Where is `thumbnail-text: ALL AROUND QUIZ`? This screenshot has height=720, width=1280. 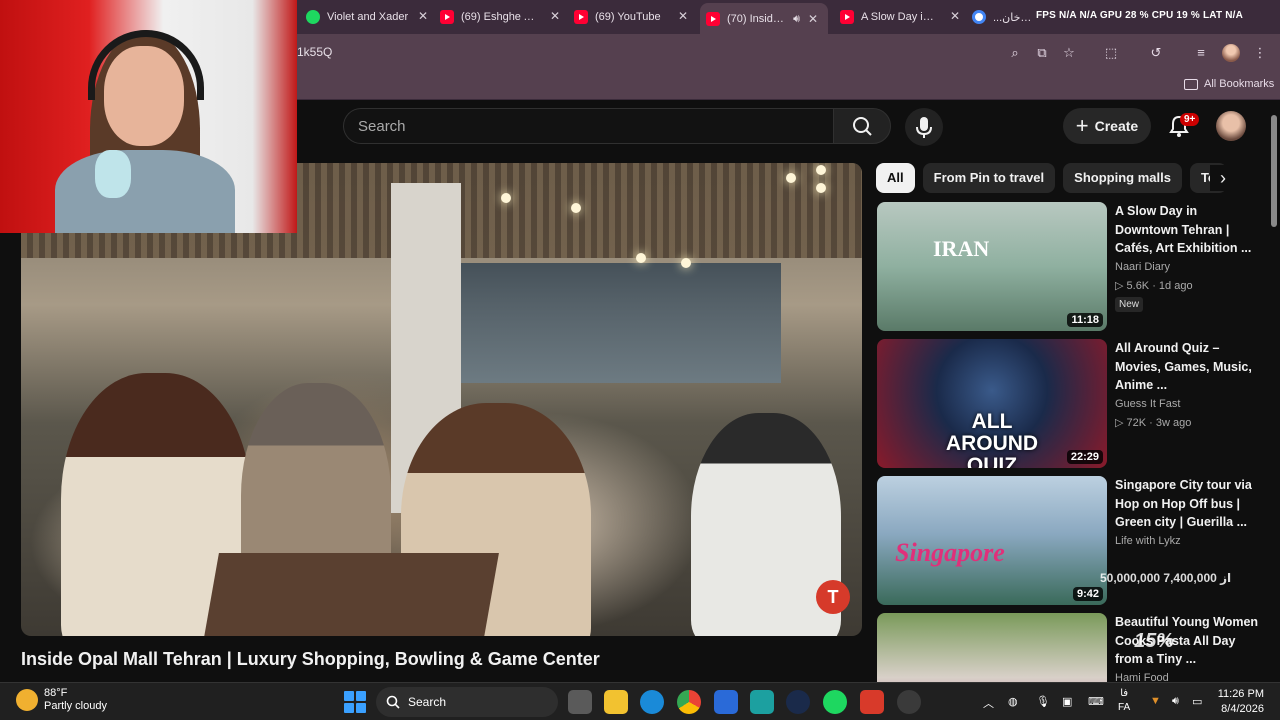
thumbnail-text: ALL AROUND QUIZ is located at coordinates (992, 439).